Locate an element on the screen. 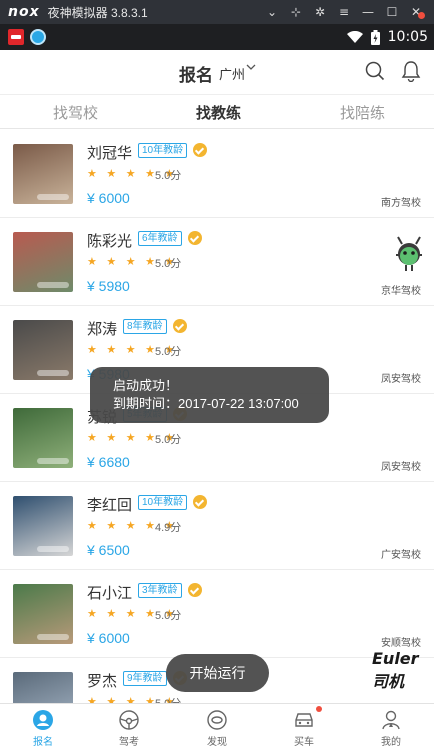  launch-toast: 启动成功！ 到期时间：2017-07-22 13:07:00 is located at coordinates (209, 395).